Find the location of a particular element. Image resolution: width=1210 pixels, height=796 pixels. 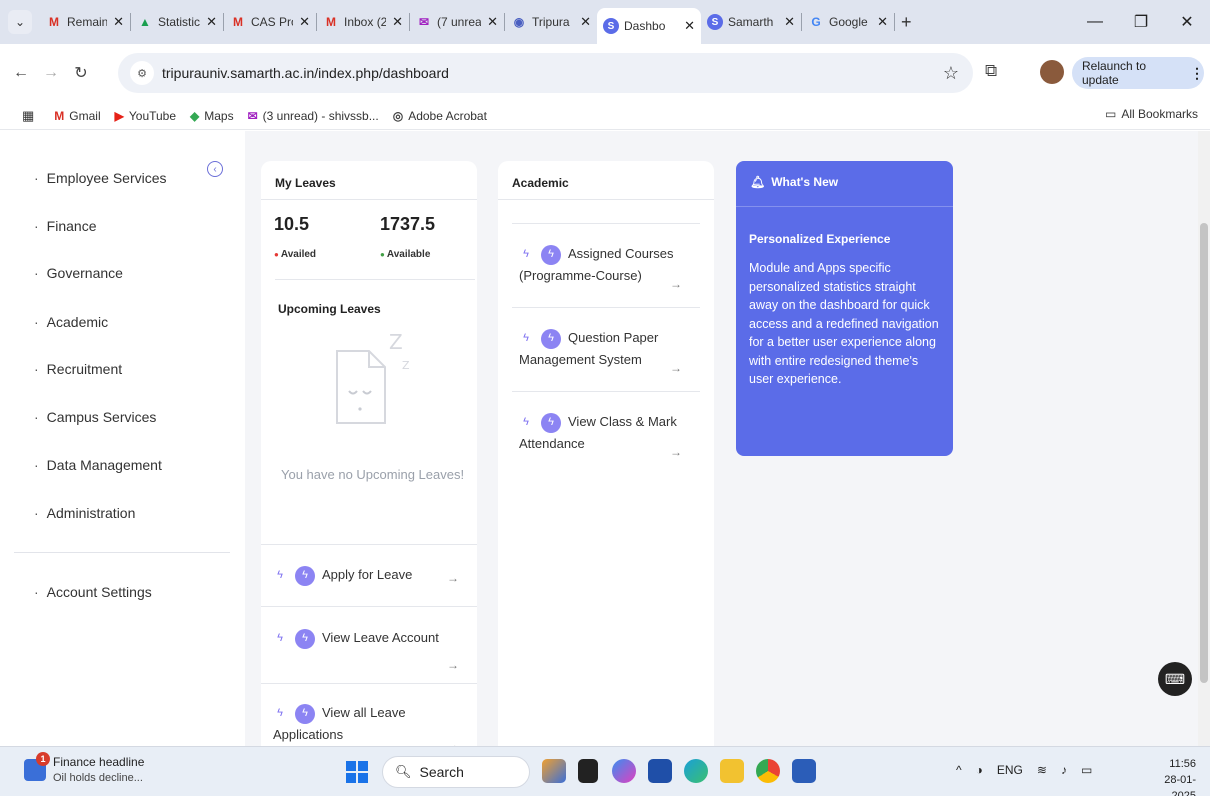

forward-icon: → is located at coordinates (51, 73).